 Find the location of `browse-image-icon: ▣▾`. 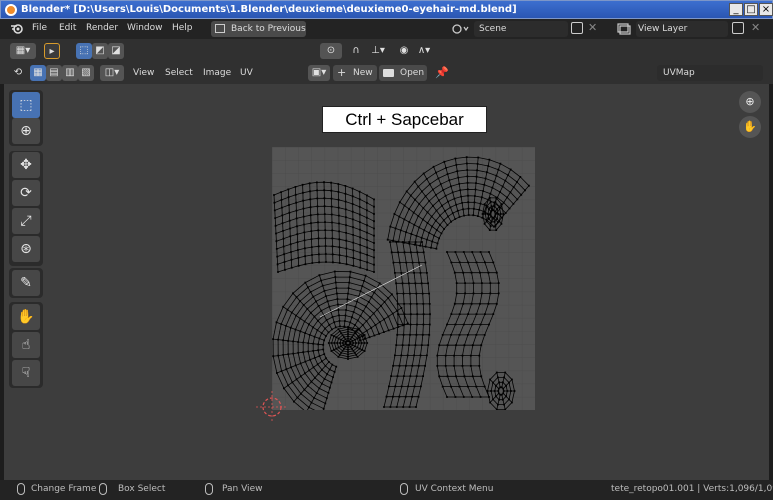

browse-image-icon: ▣▾ is located at coordinates (319, 73).